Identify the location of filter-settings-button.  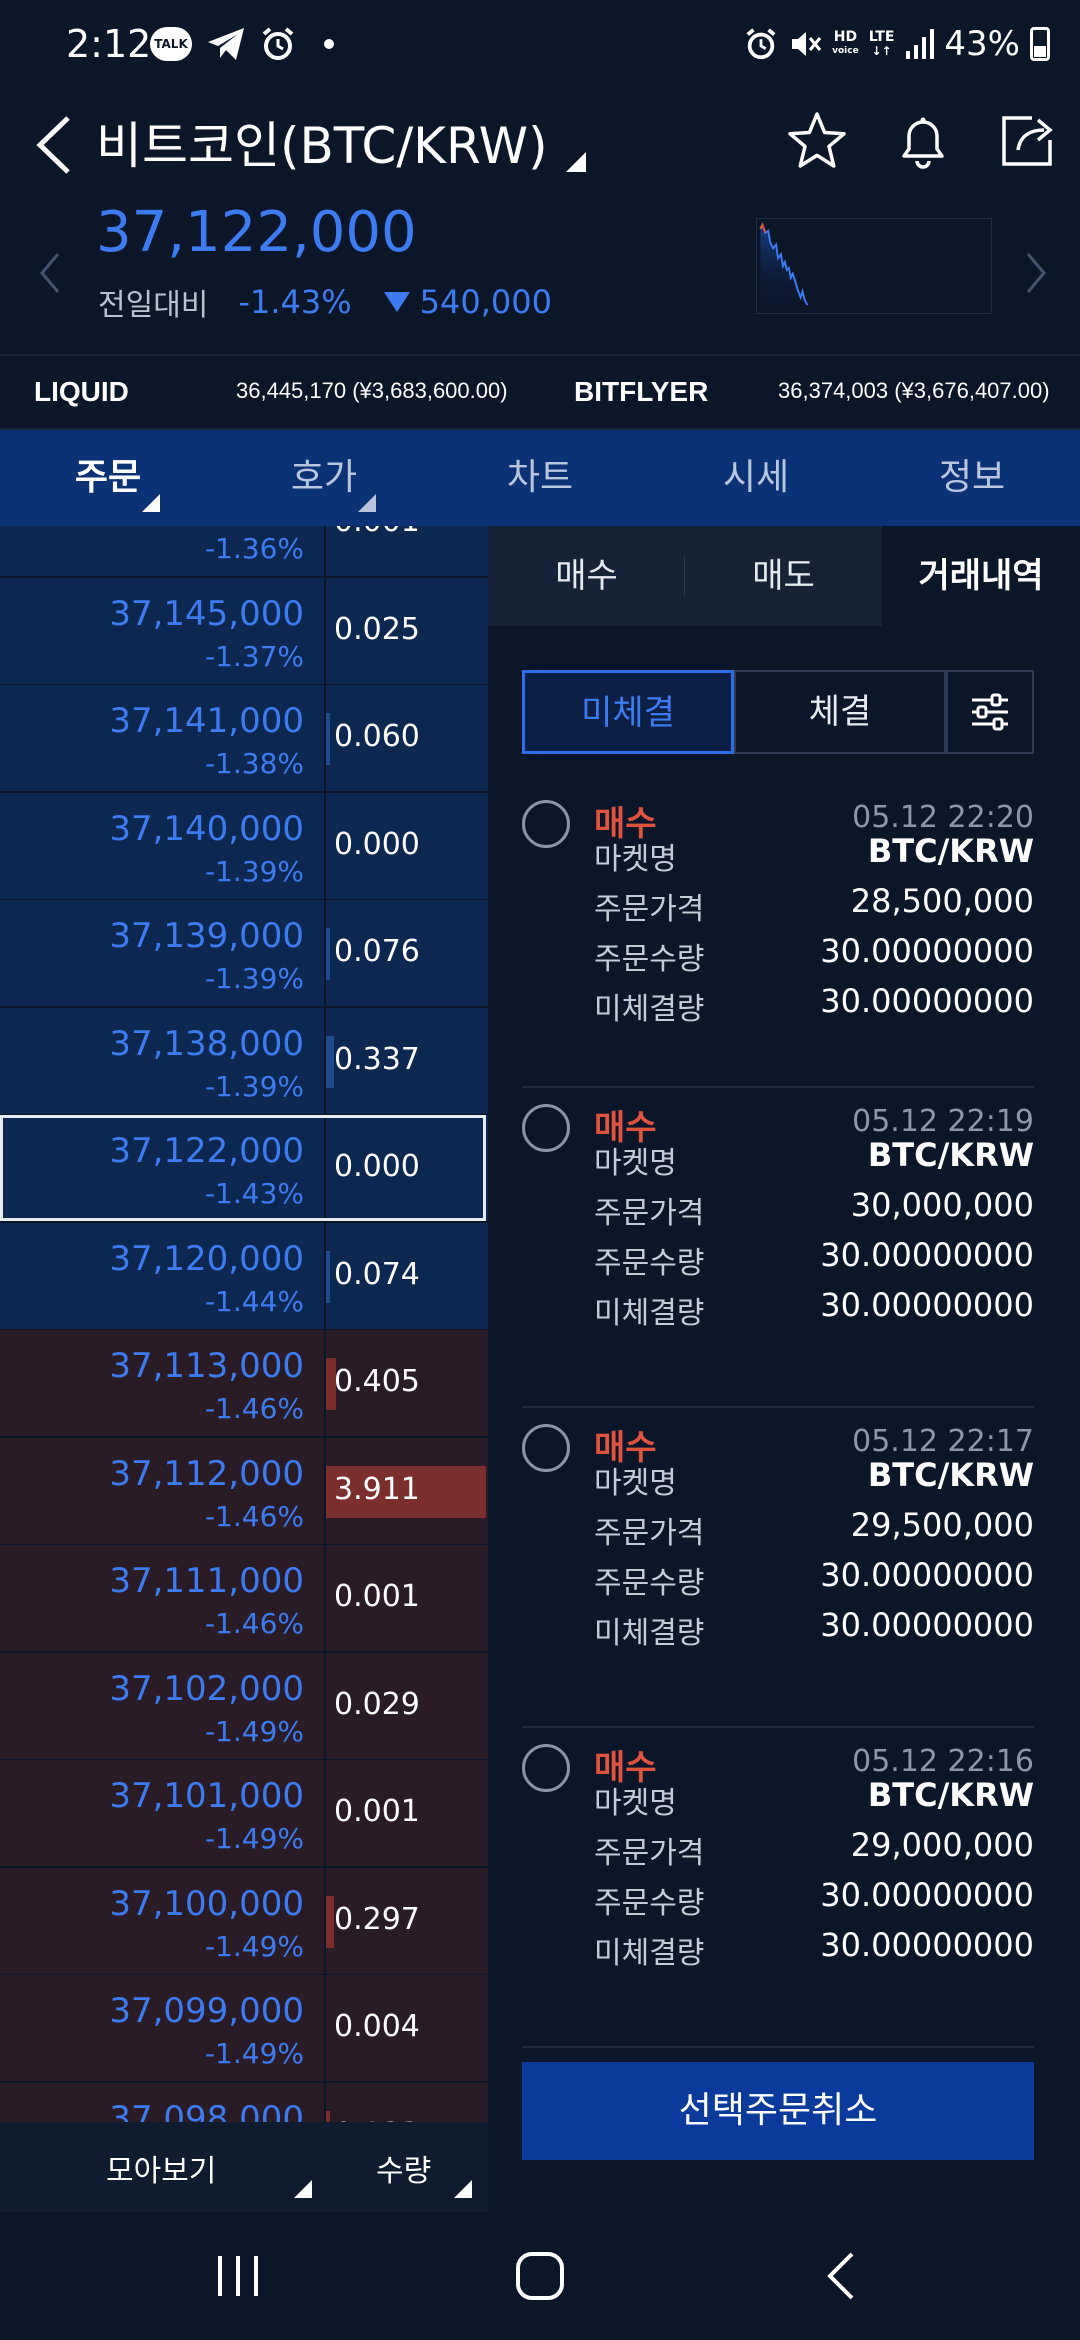
(990, 712).